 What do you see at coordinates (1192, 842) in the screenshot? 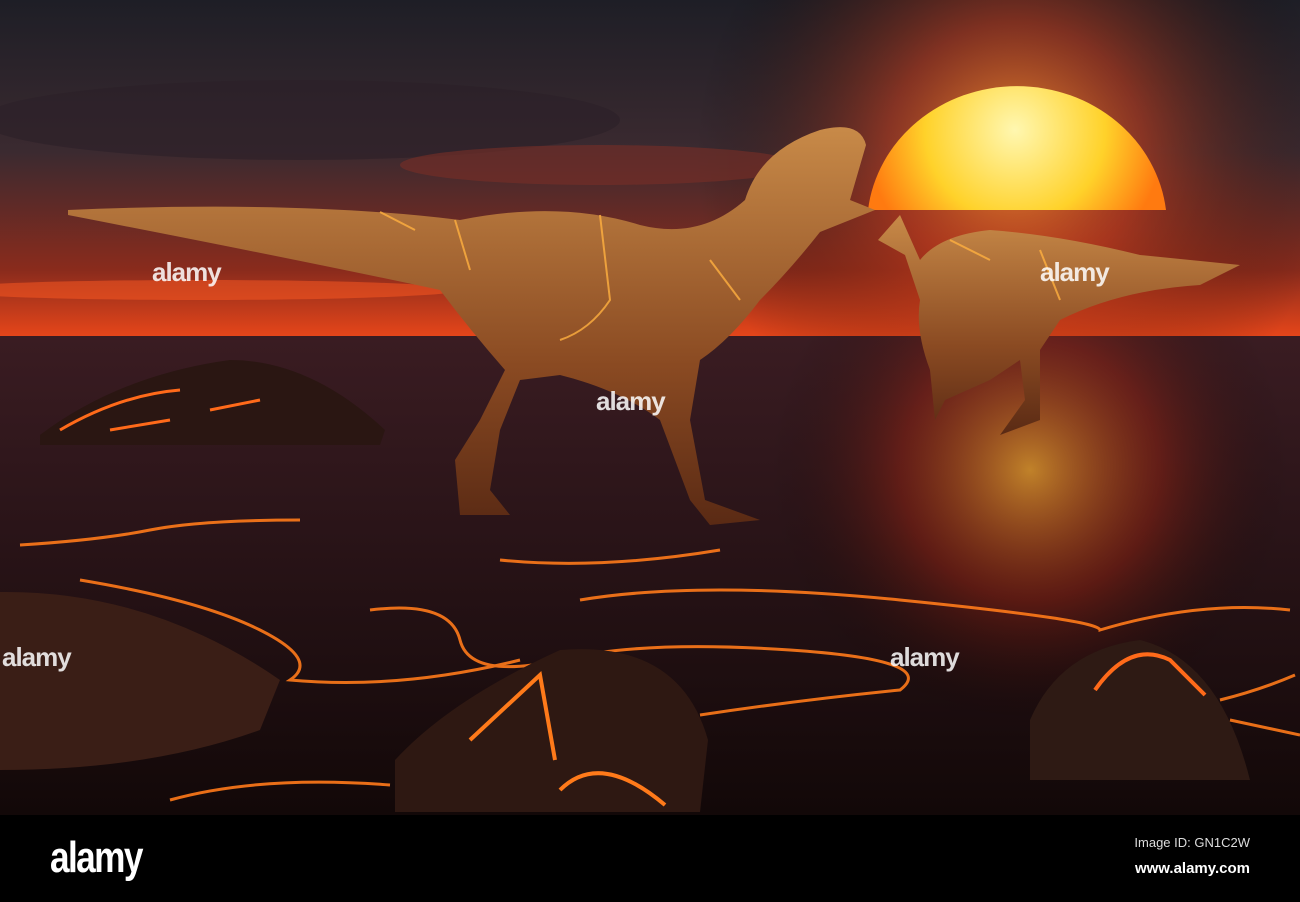
I see `image-id: Image ID: GN1C2W` at bounding box center [1192, 842].